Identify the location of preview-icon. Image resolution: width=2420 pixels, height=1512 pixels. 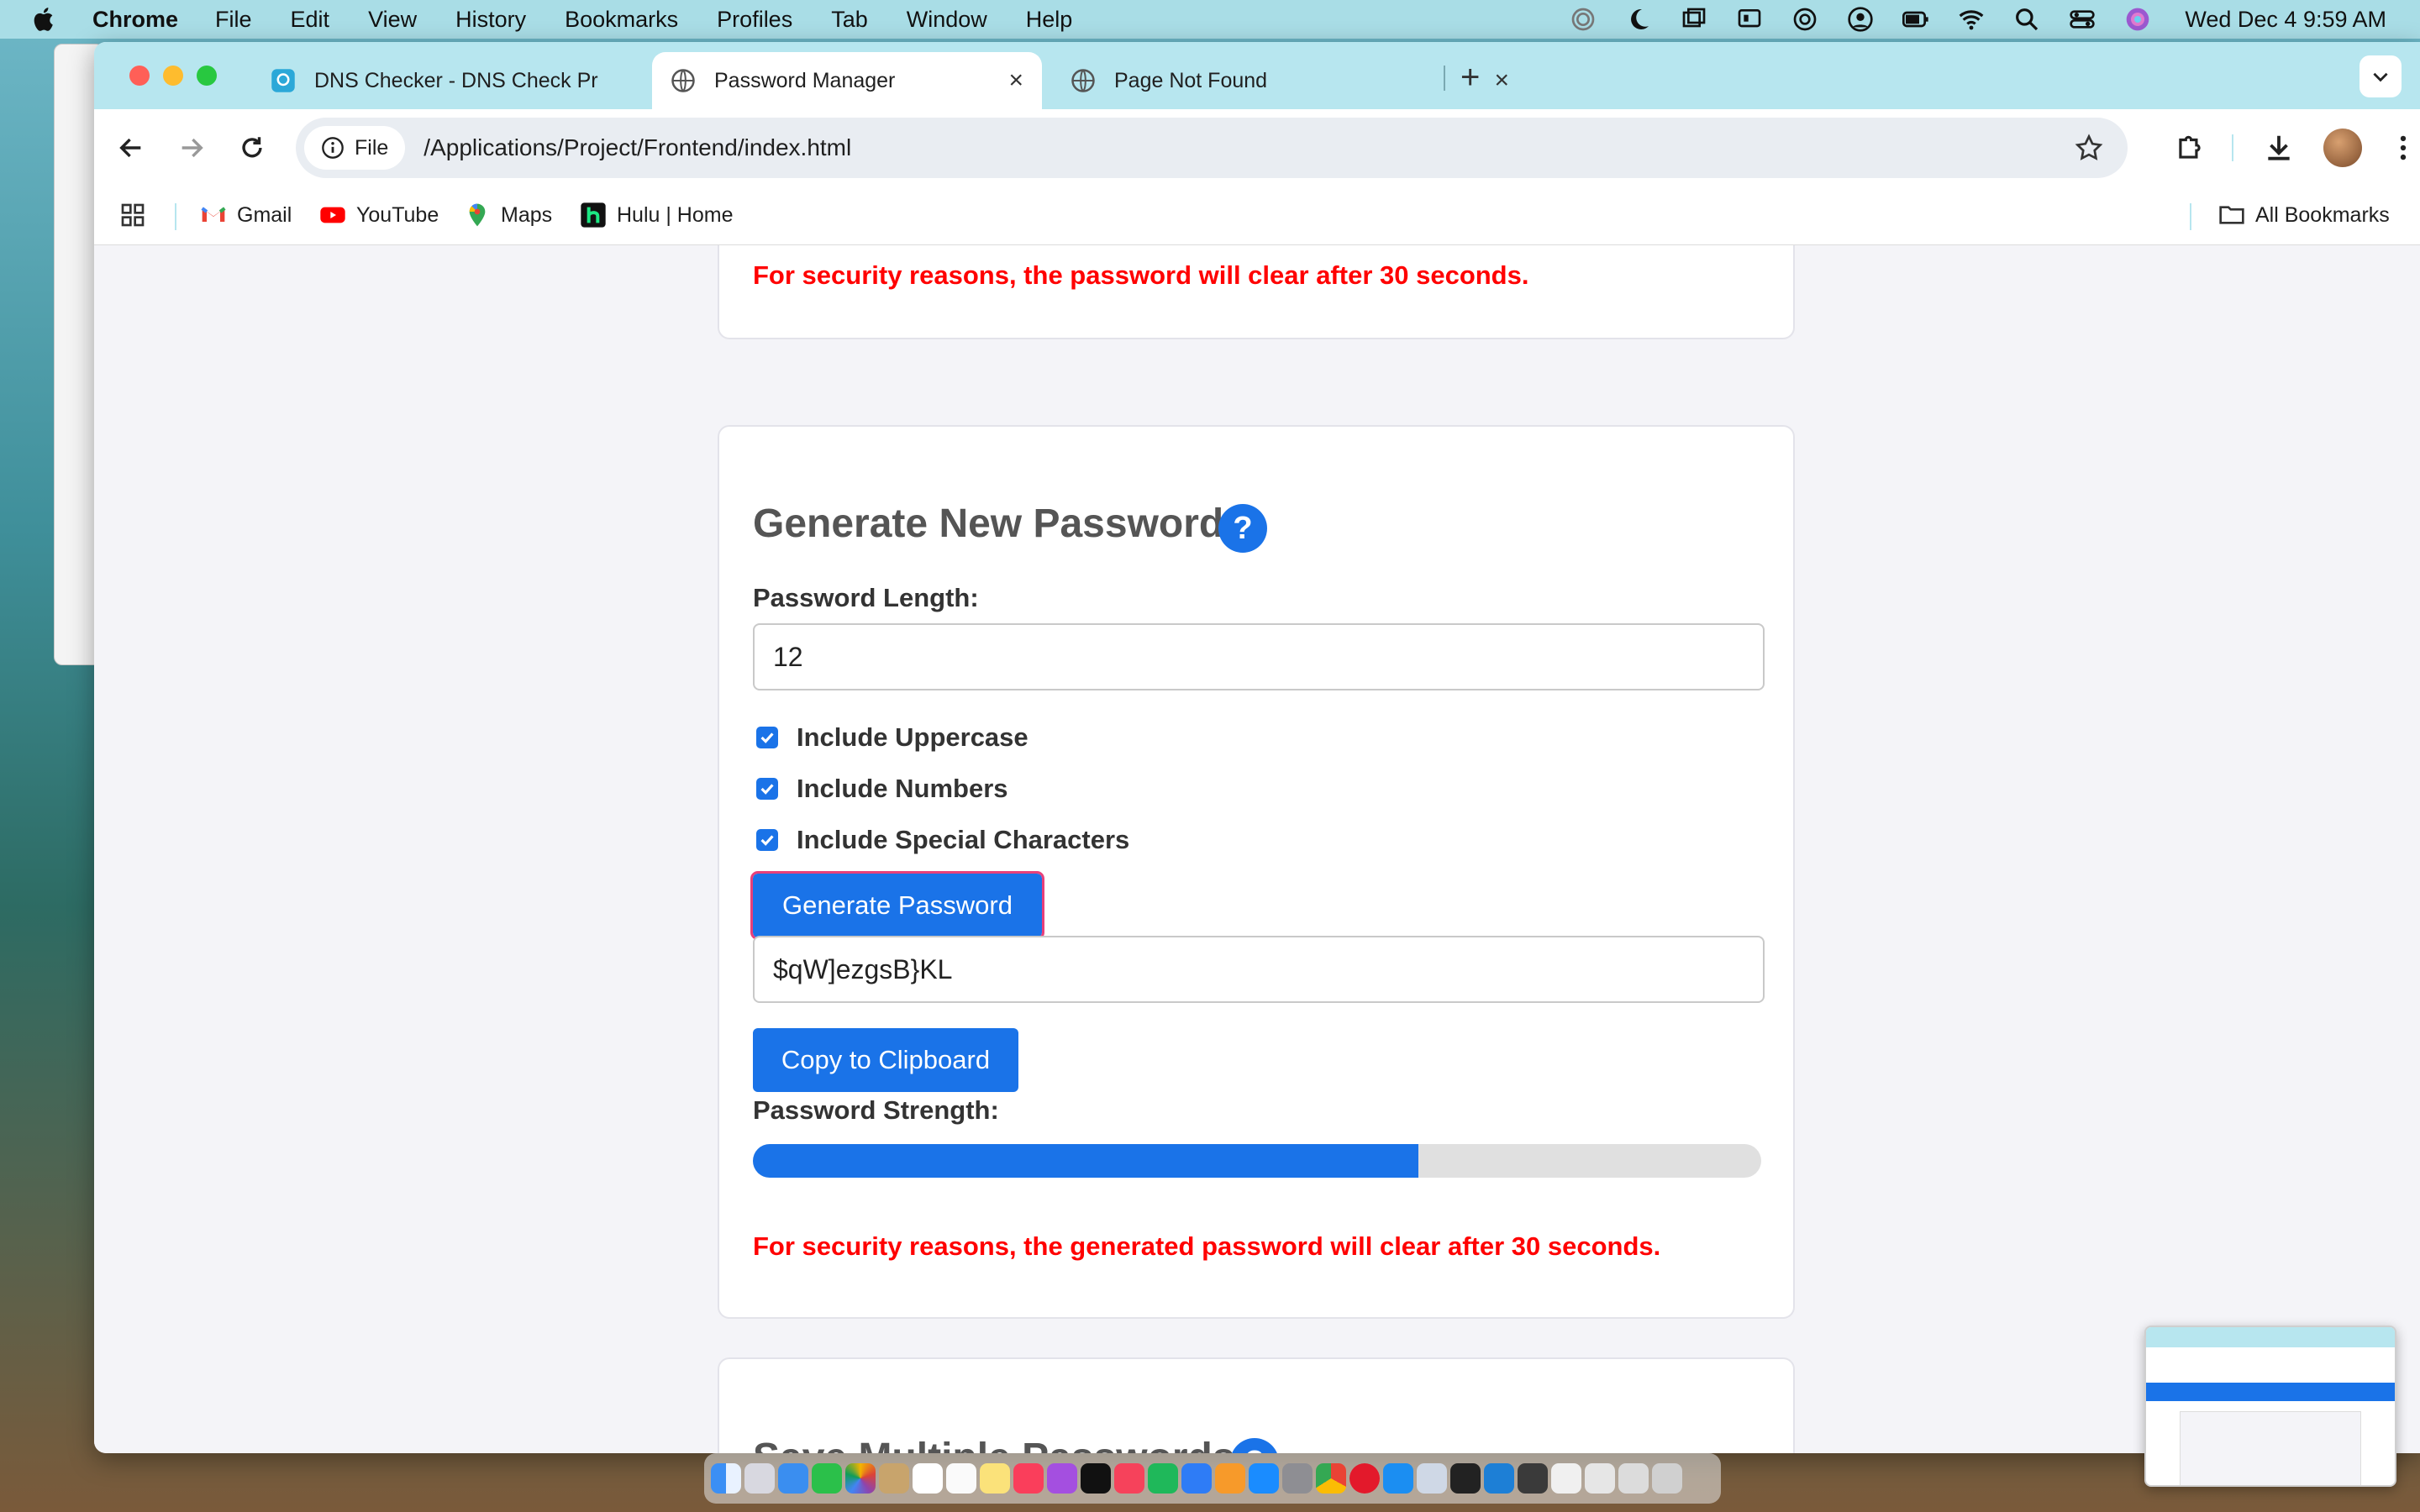
(1432, 1478).